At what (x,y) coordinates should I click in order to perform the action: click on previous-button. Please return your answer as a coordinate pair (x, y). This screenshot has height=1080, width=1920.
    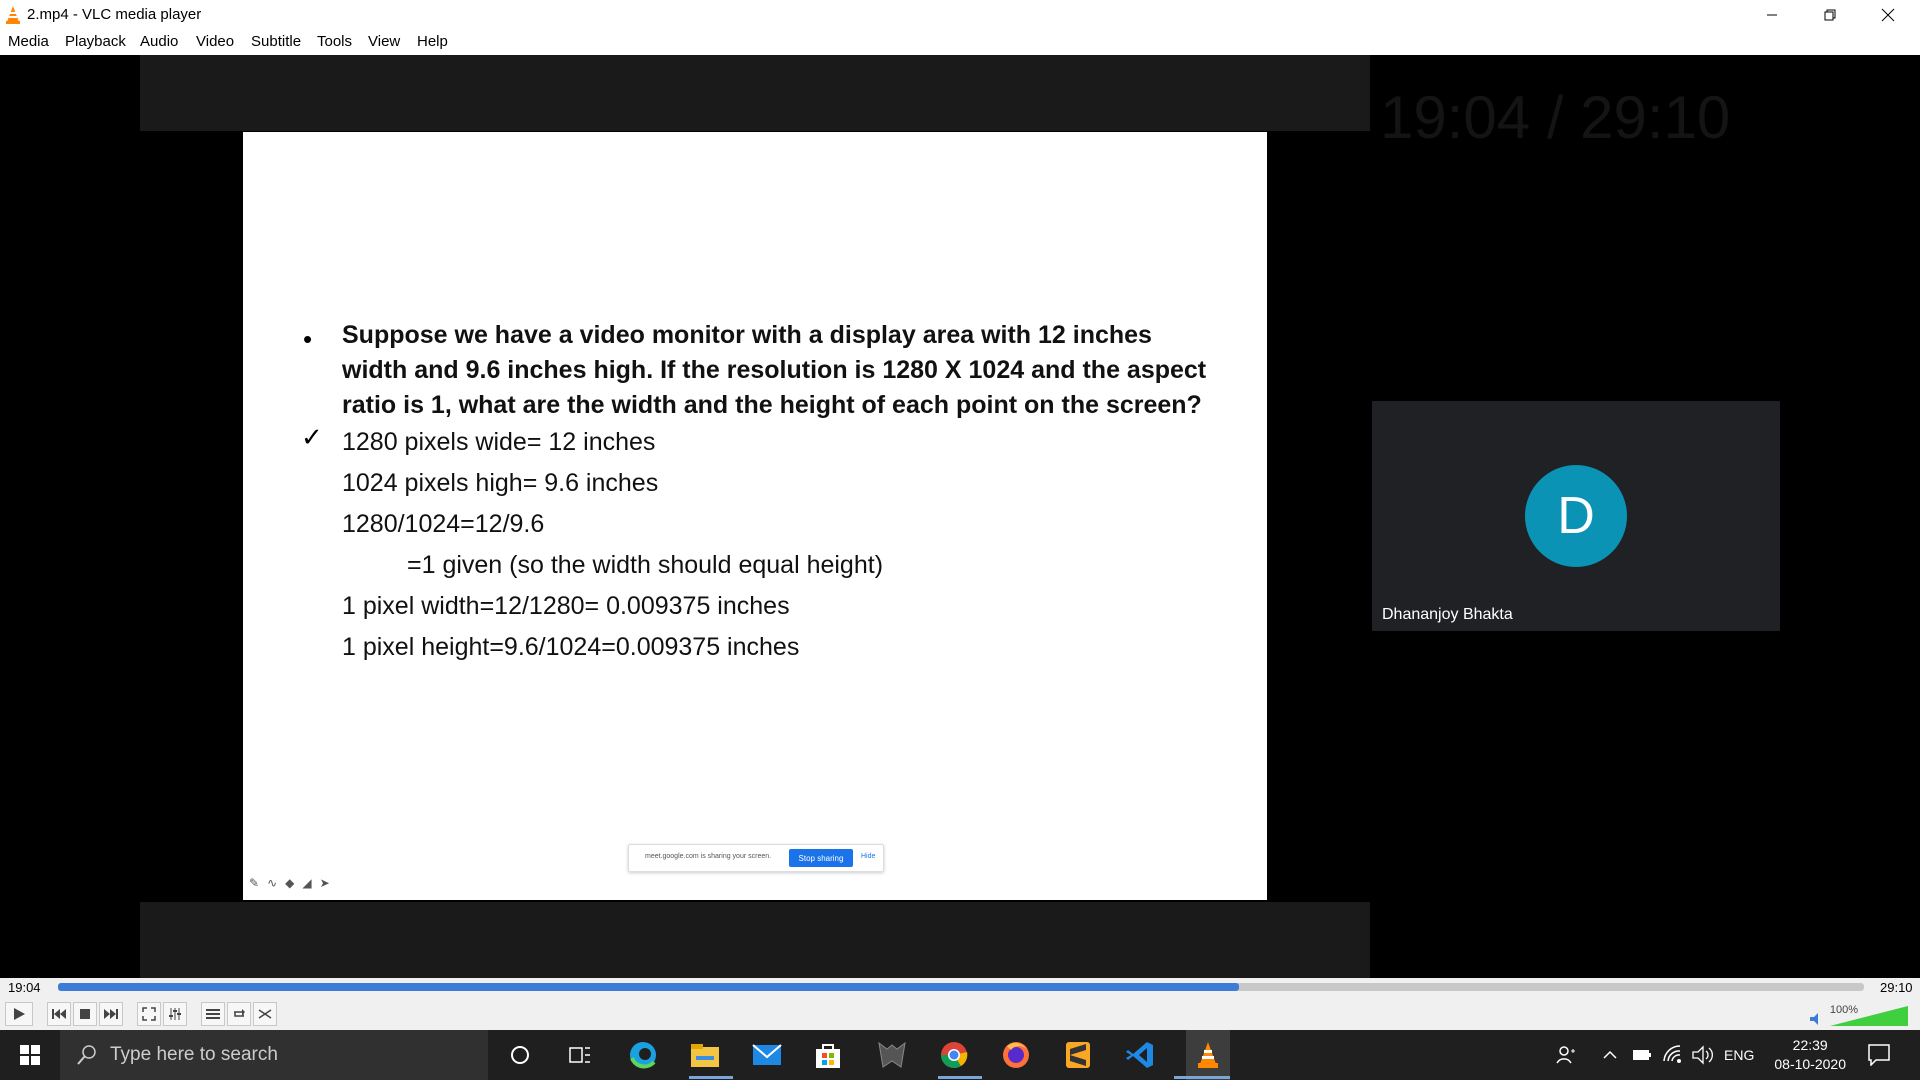
    Looking at the image, I should click on (59, 1014).